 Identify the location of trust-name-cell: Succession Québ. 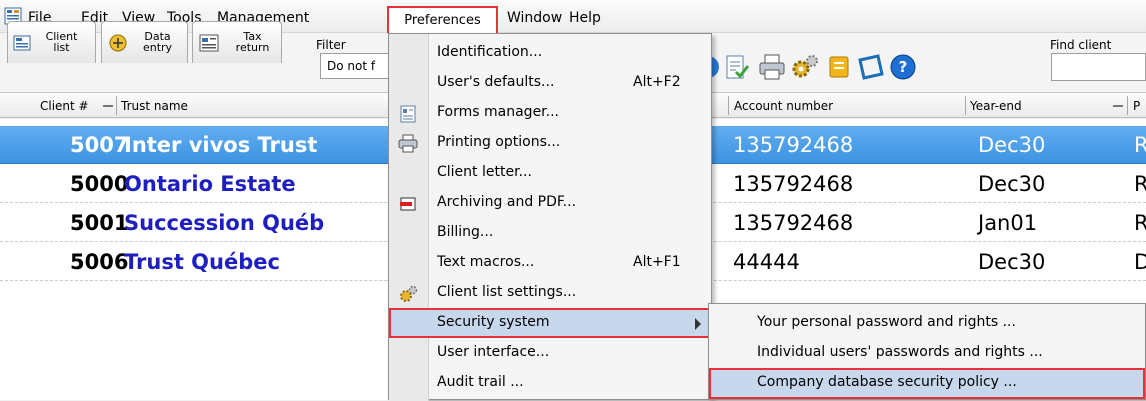
(224, 223).